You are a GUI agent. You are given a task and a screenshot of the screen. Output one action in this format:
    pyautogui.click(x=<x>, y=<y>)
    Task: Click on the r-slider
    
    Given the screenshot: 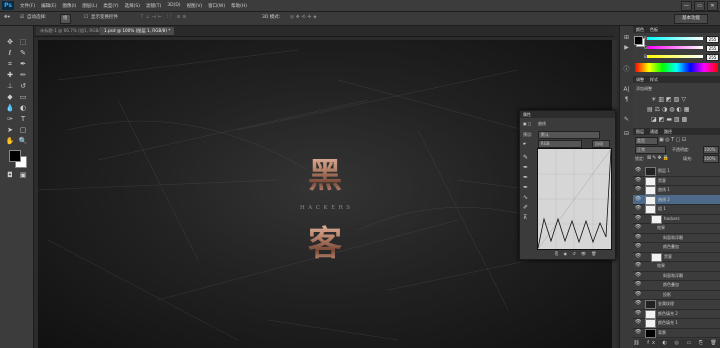 What is the action you would take?
    pyautogui.click(x=675, y=38)
    